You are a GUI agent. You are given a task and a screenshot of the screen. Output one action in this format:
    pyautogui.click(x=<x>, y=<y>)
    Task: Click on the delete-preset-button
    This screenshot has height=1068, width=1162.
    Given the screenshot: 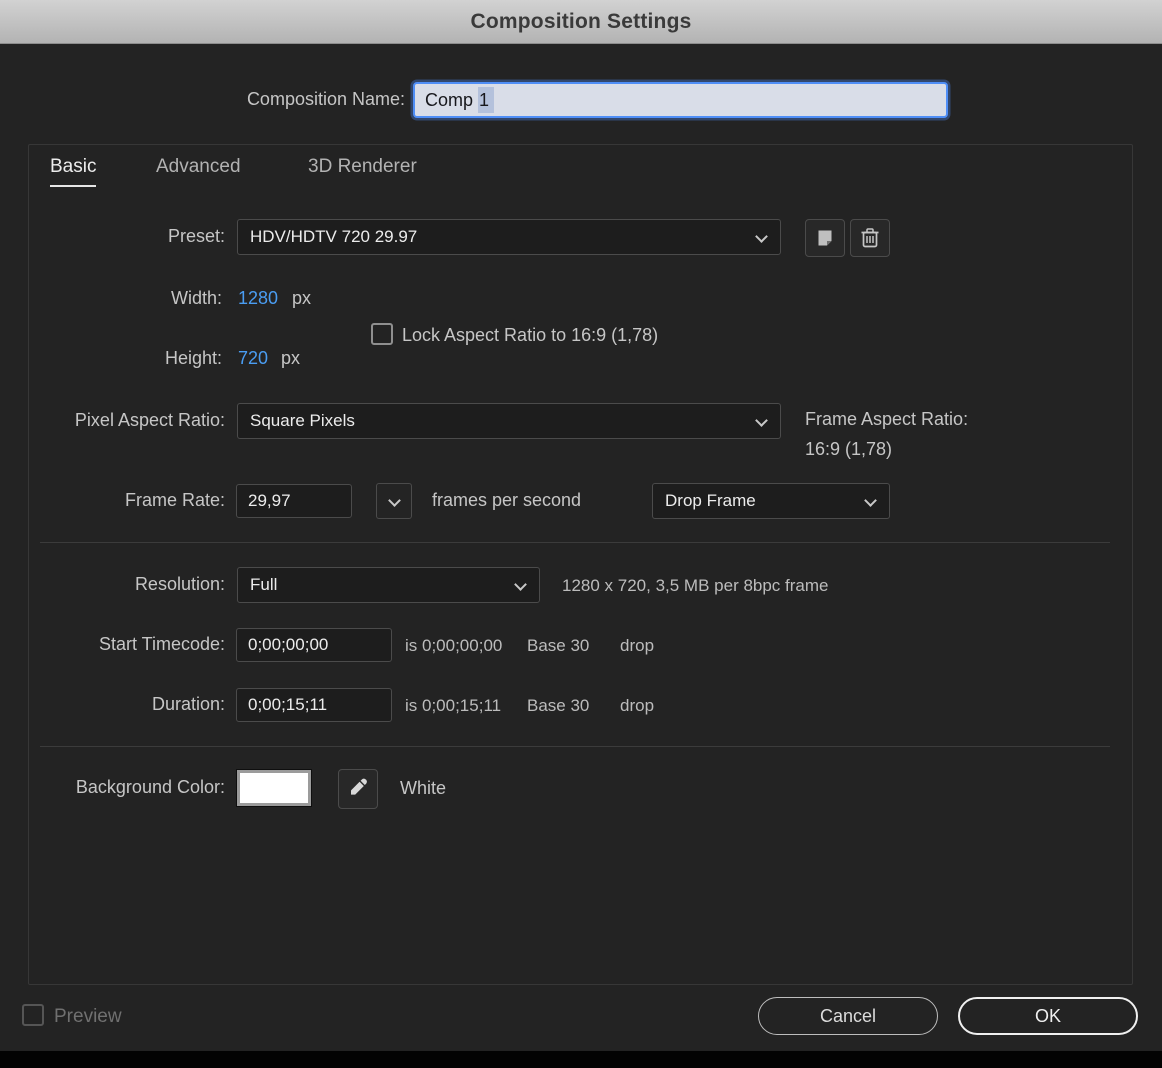 What is the action you would take?
    pyautogui.click(x=870, y=238)
    